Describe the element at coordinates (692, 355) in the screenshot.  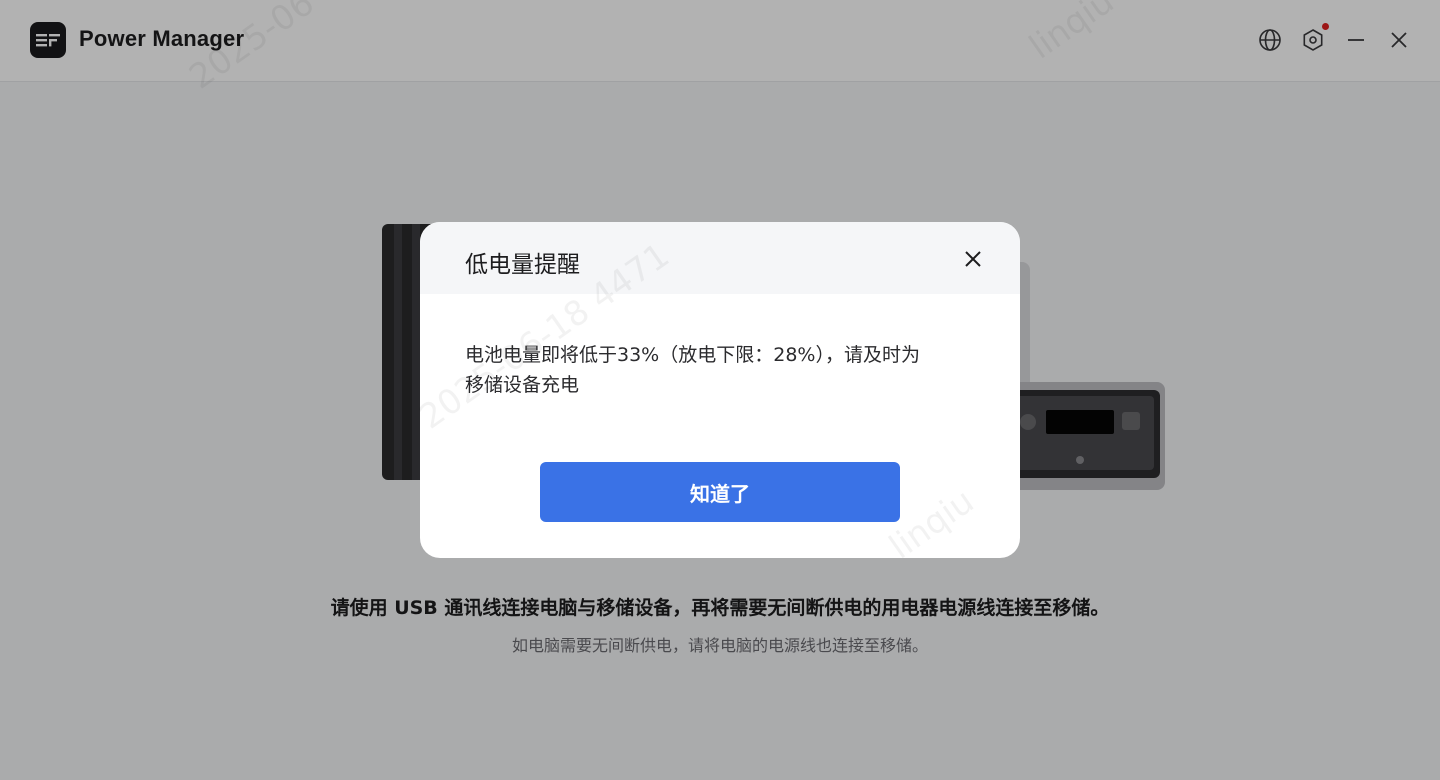
I see `dialog-message-line1: 电池电量即将低于33%（放电下限：28%），请及时为` at that location.